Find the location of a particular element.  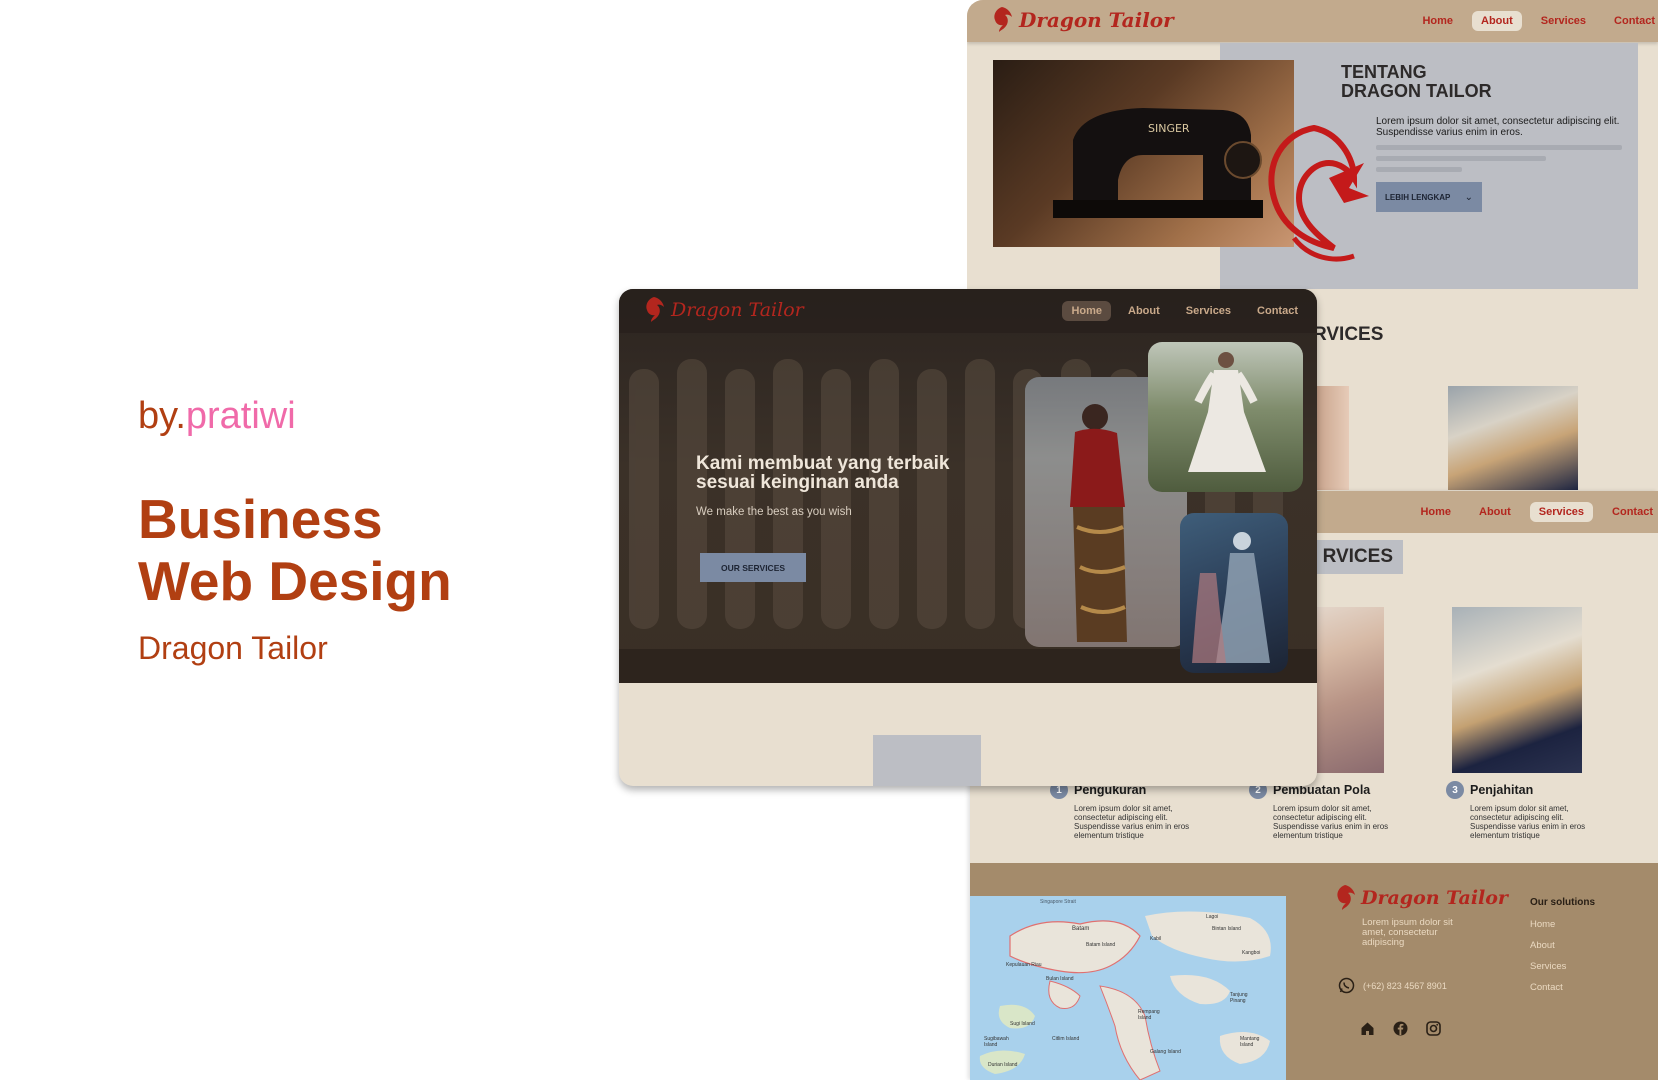

map-label: Singapore Strait is located at coordinates (1058, 902).